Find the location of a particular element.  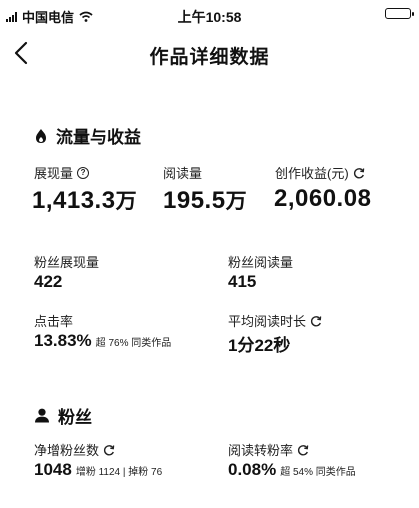

status-bar: 中国电信 上午10:58 is located at coordinates (209, 14).